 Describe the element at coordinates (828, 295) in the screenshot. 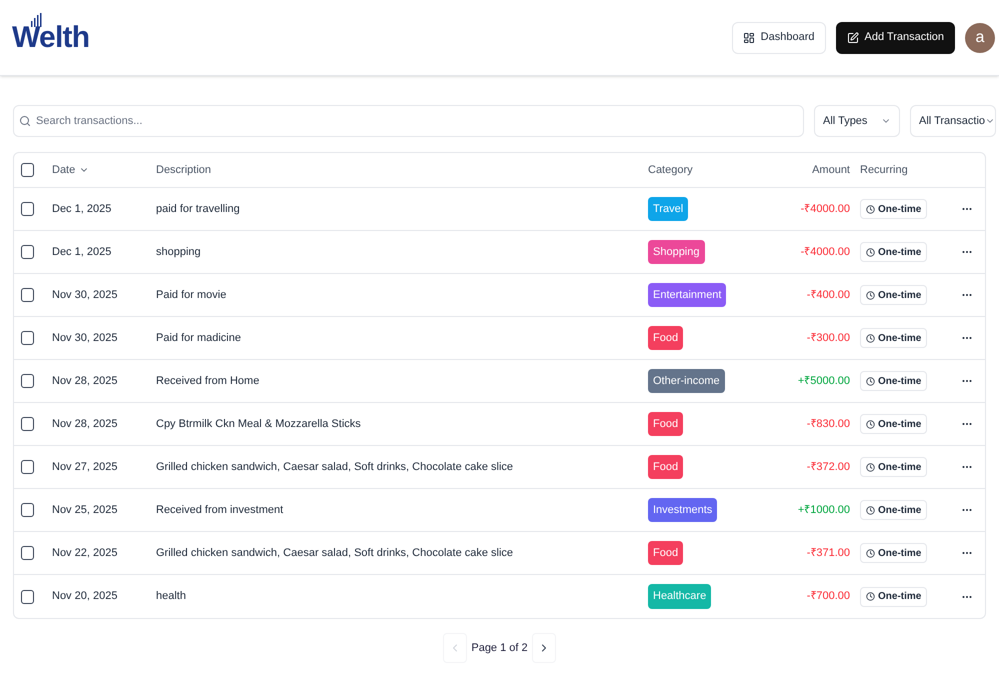

I see `amount-cell-text: -₹400.00` at that location.